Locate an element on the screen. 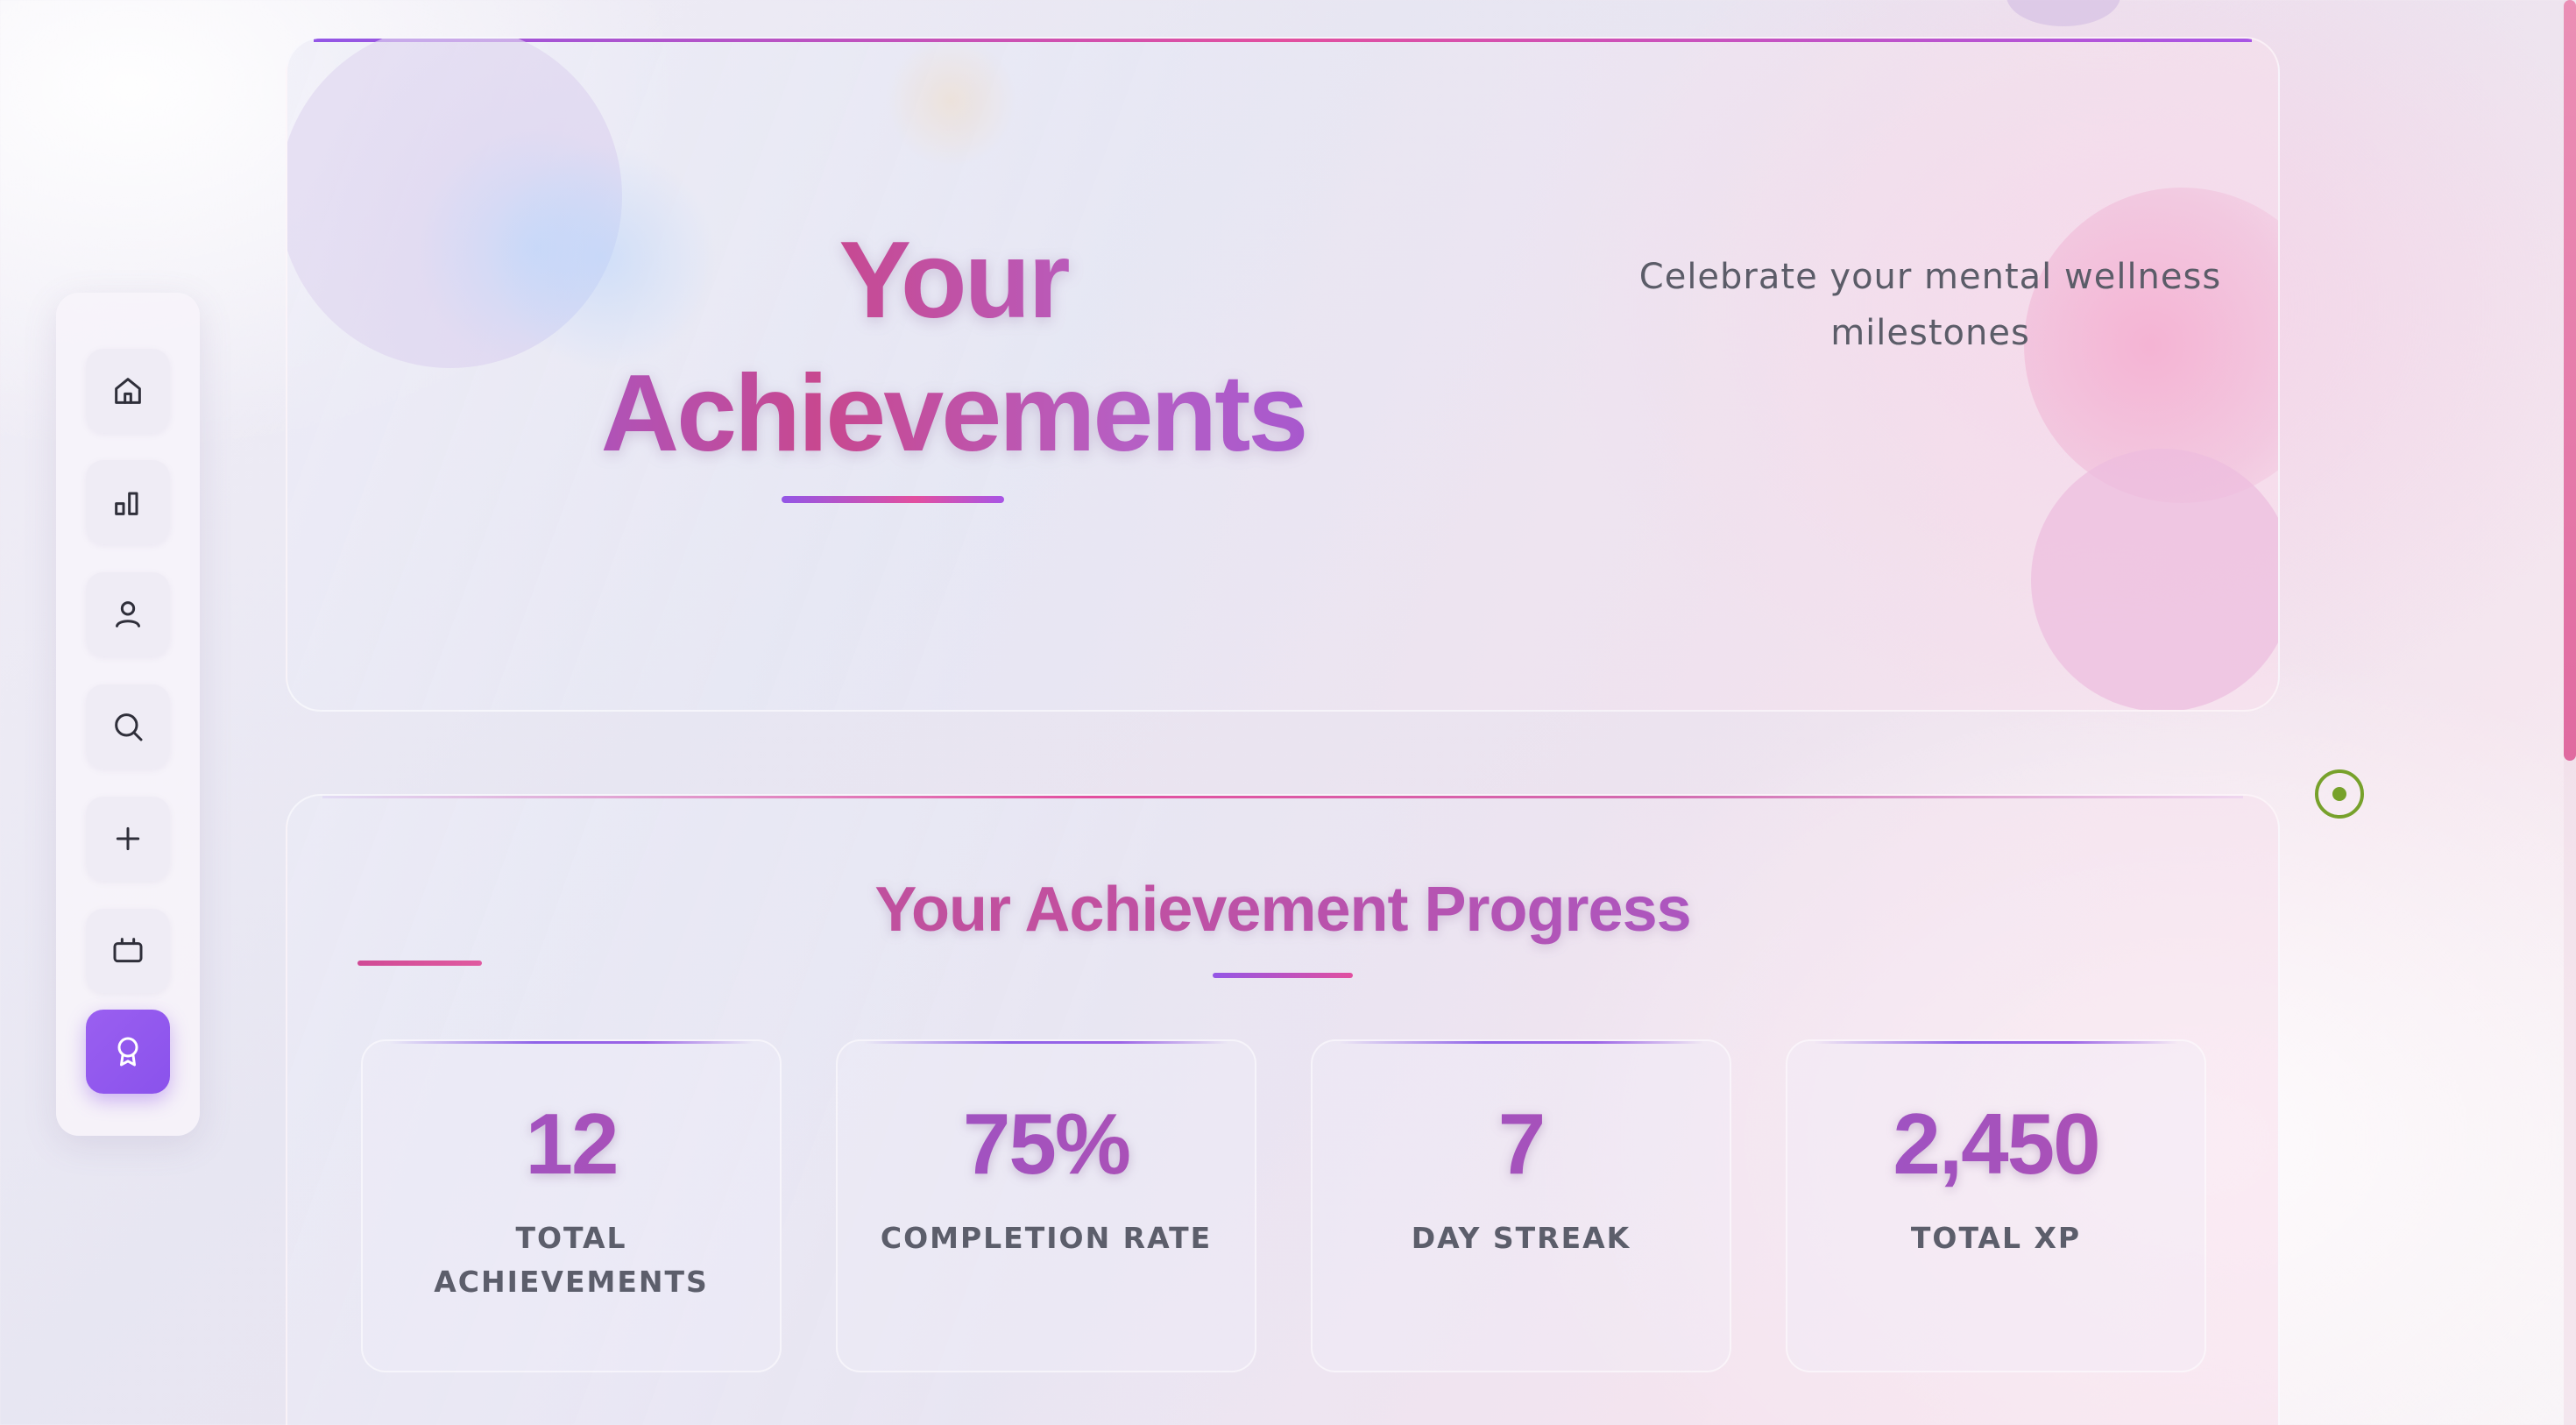 The height and width of the screenshot is (1425, 2576). floating-indicator-button is located at coordinates (2339, 794).